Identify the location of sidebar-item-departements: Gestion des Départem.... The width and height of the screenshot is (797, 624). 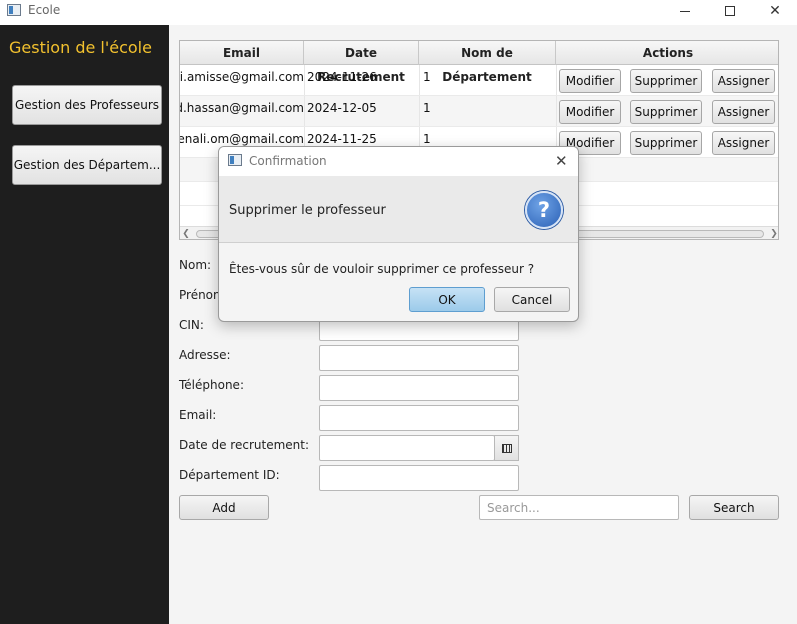
(87, 165).